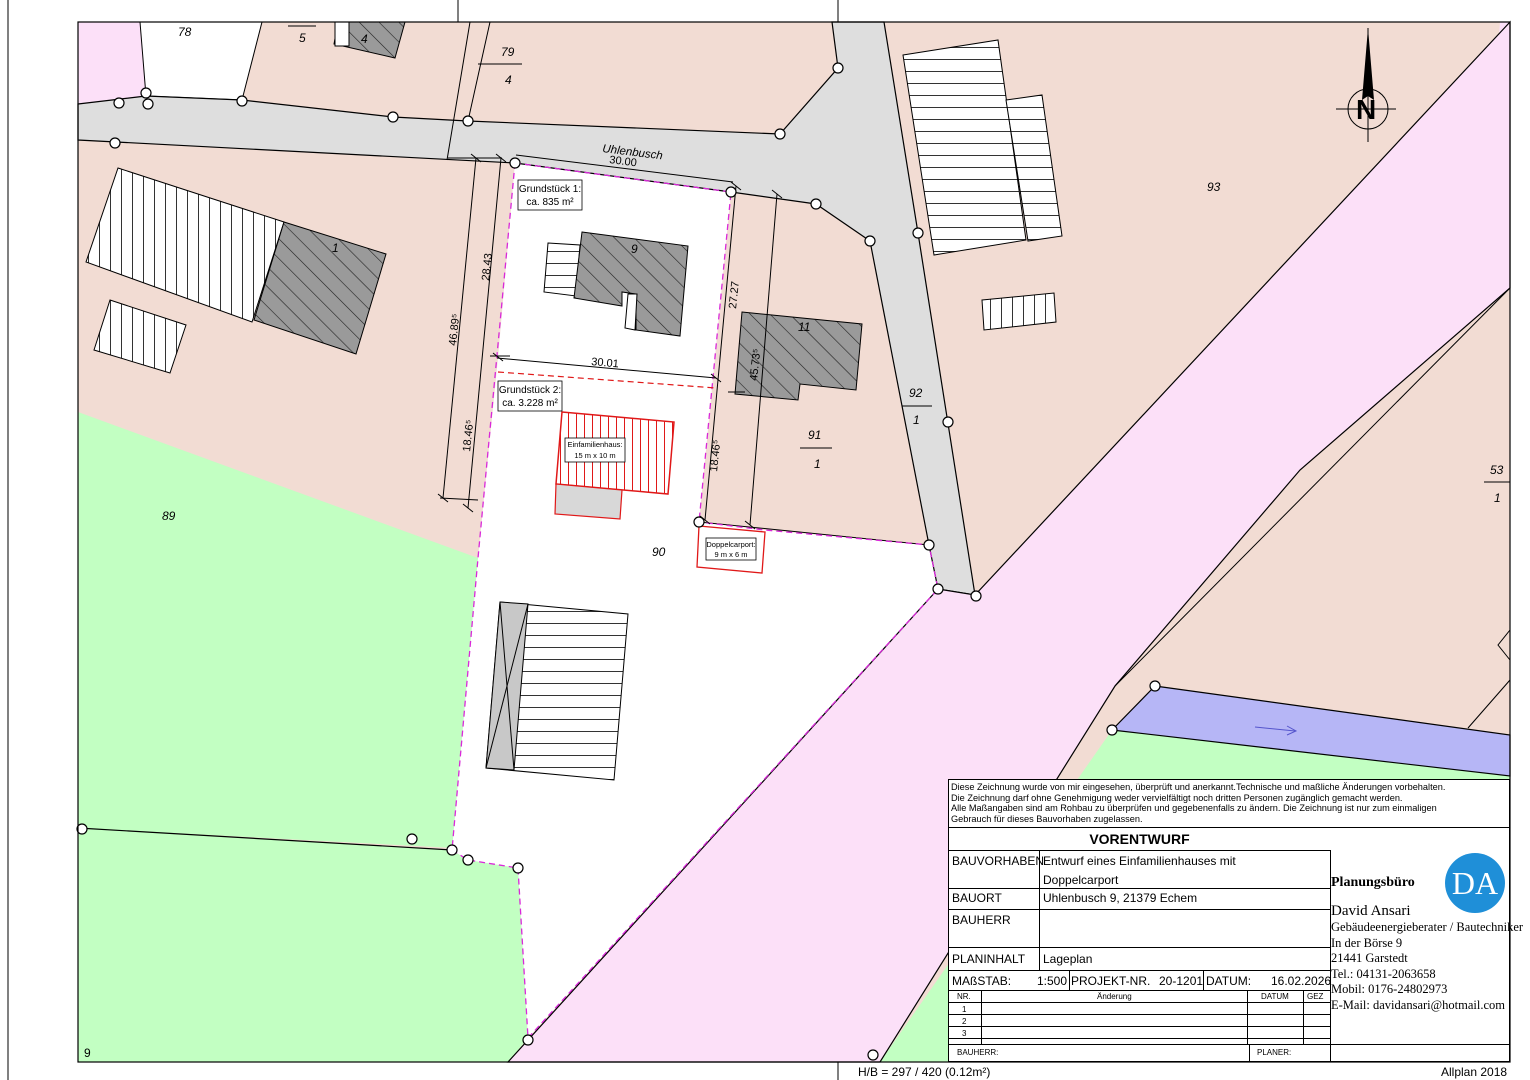  I want to click on datum-label: DATUM:, so click(1229, 981).